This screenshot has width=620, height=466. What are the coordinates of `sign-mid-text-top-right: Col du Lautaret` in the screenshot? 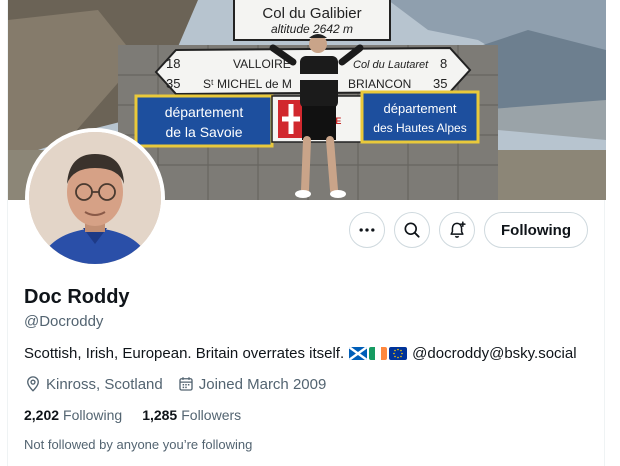 It's located at (391, 65).